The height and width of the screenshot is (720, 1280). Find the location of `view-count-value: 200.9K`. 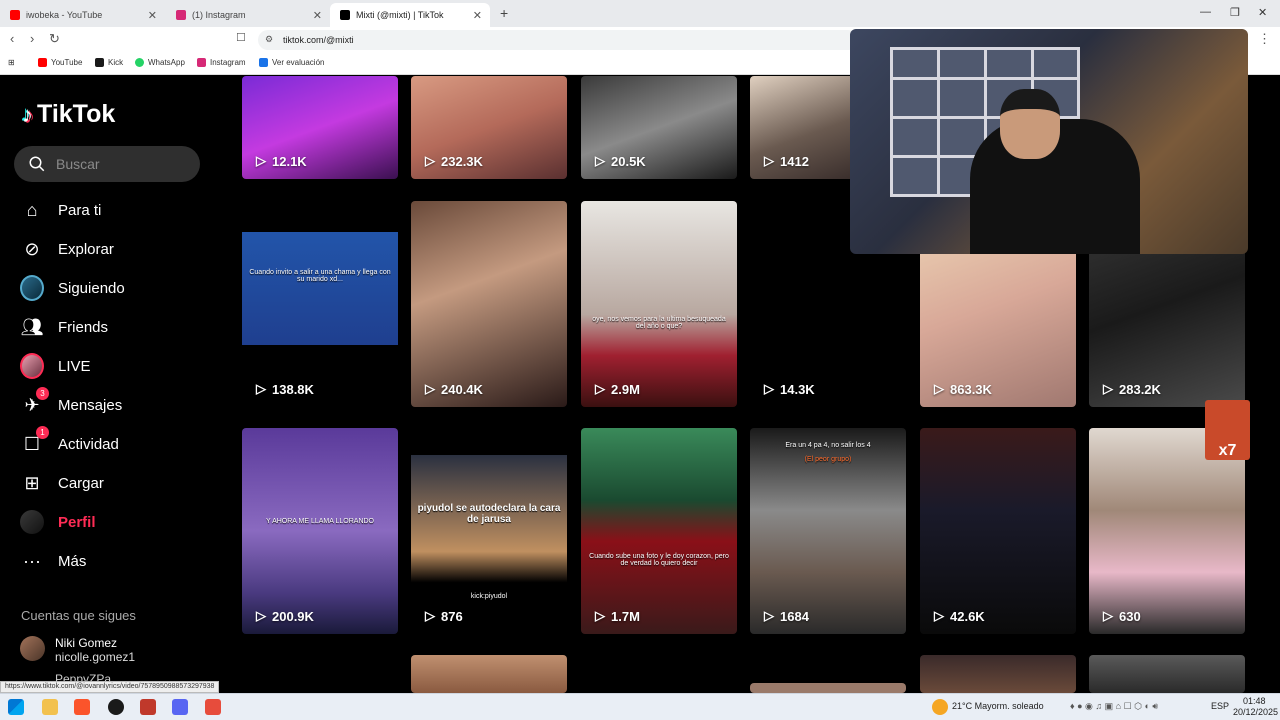

view-count-value: 200.9K is located at coordinates (293, 616).